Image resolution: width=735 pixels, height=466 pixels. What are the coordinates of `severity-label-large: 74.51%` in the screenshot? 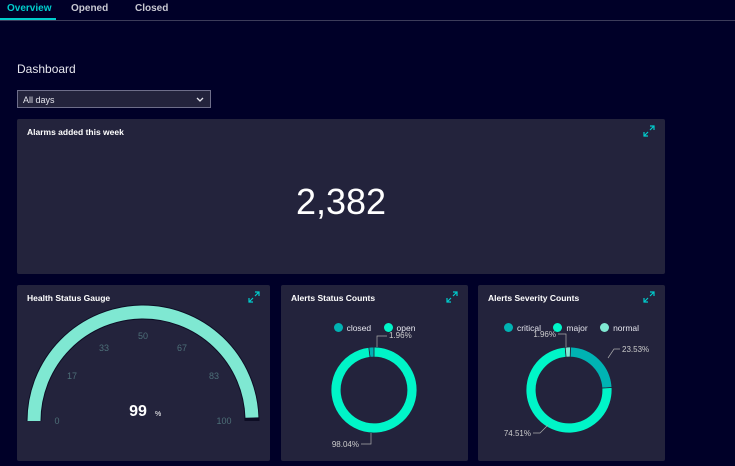 It's located at (517, 433).